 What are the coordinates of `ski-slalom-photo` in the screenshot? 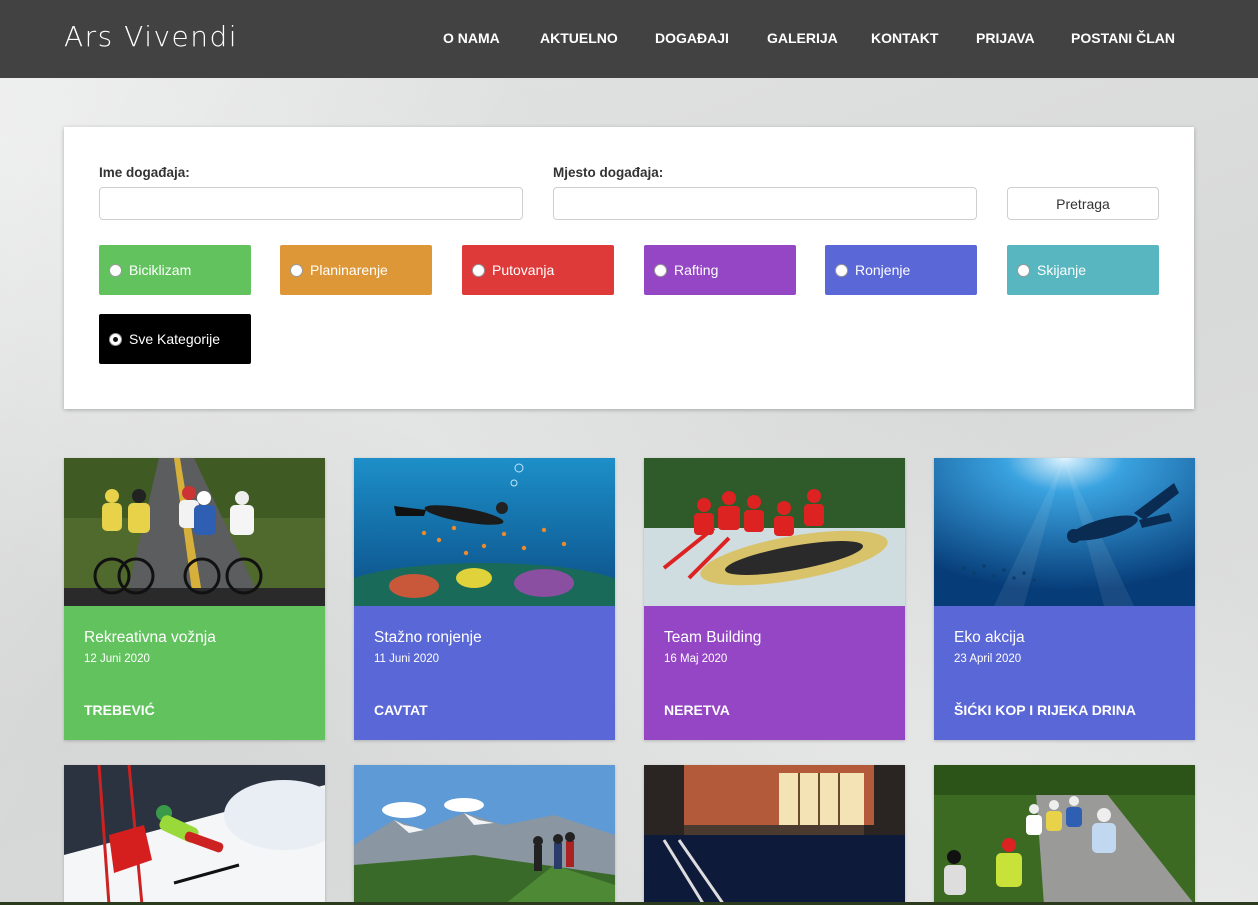 It's located at (194, 835).